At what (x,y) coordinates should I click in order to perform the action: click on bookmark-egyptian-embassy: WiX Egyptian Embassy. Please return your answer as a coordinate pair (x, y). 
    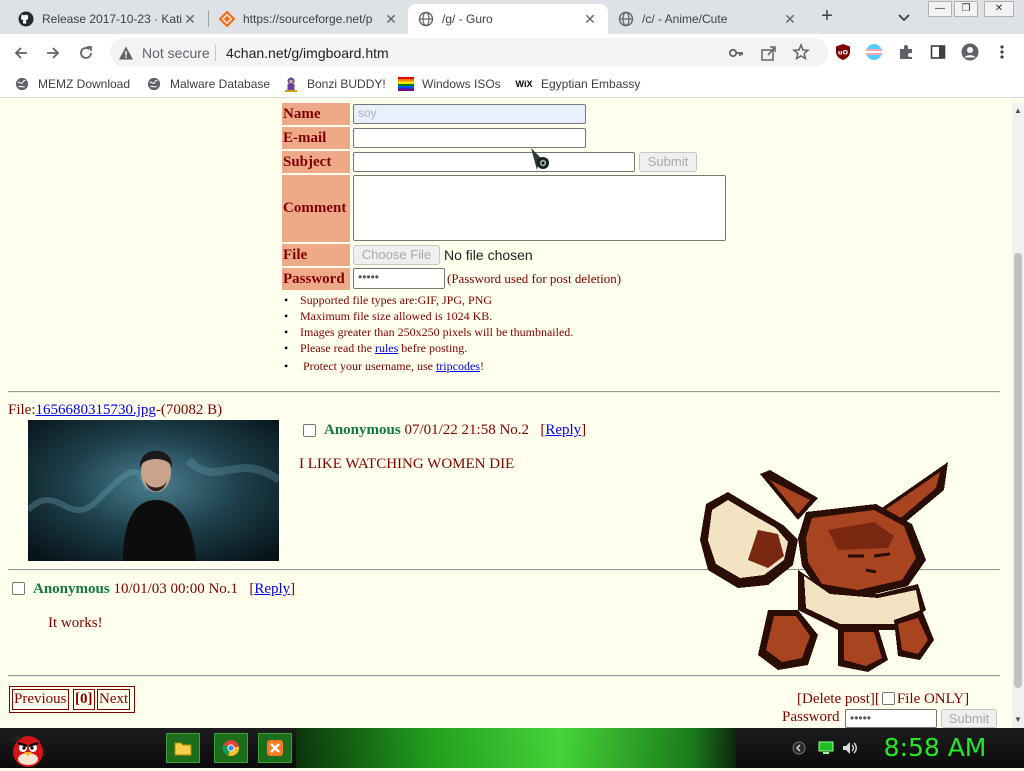
    Looking at the image, I should click on (578, 84).